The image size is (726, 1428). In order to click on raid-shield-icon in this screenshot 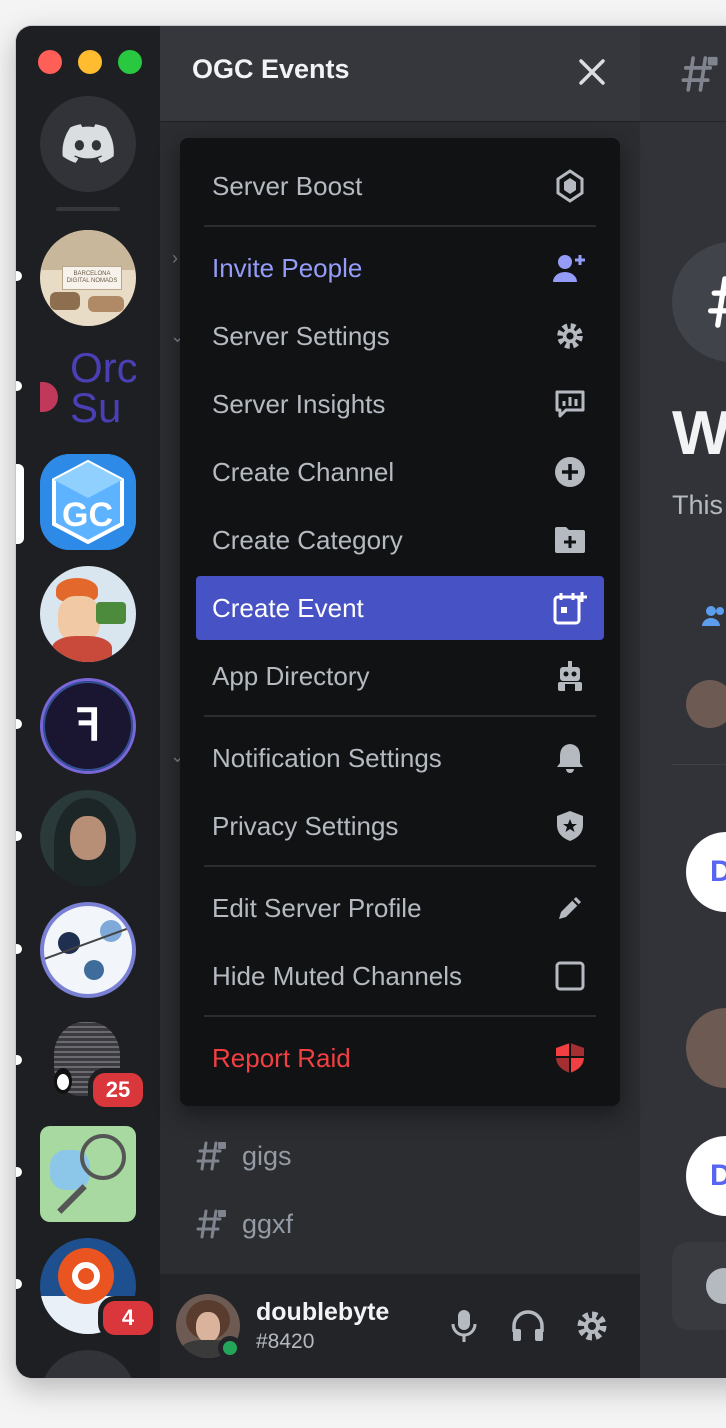, I will do `click(570, 1058)`.